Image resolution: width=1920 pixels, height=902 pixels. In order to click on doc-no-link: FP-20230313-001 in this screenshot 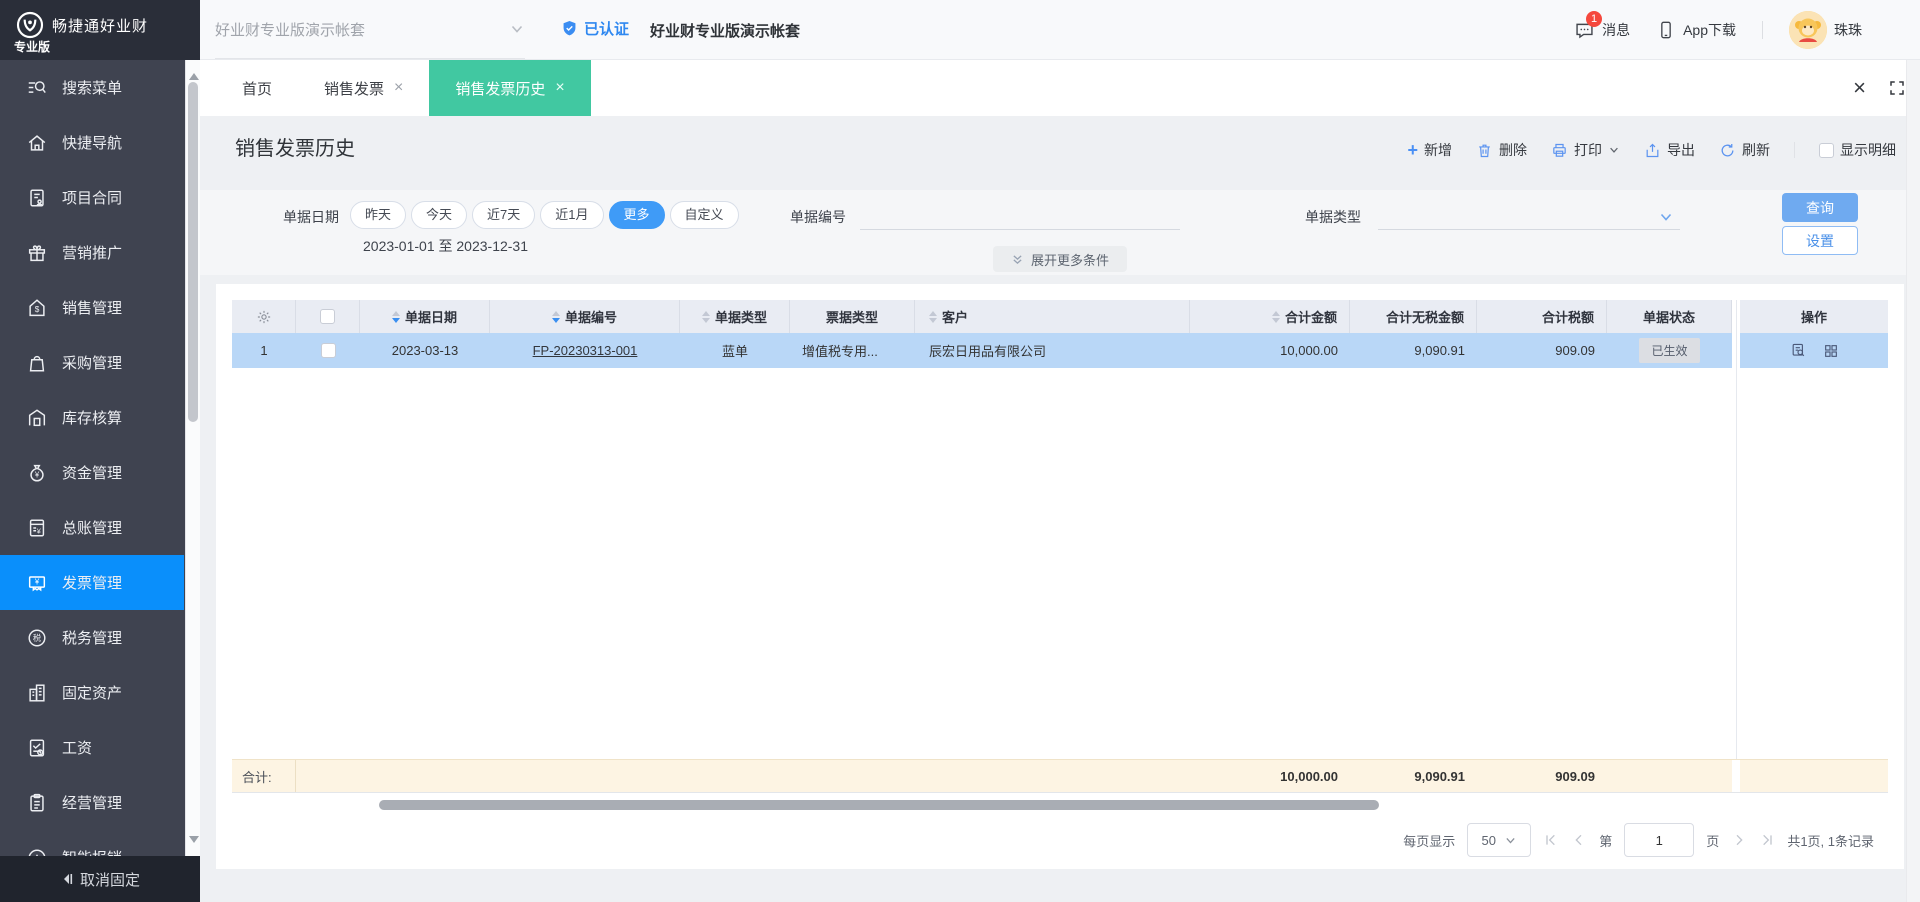, I will do `click(585, 350)`.